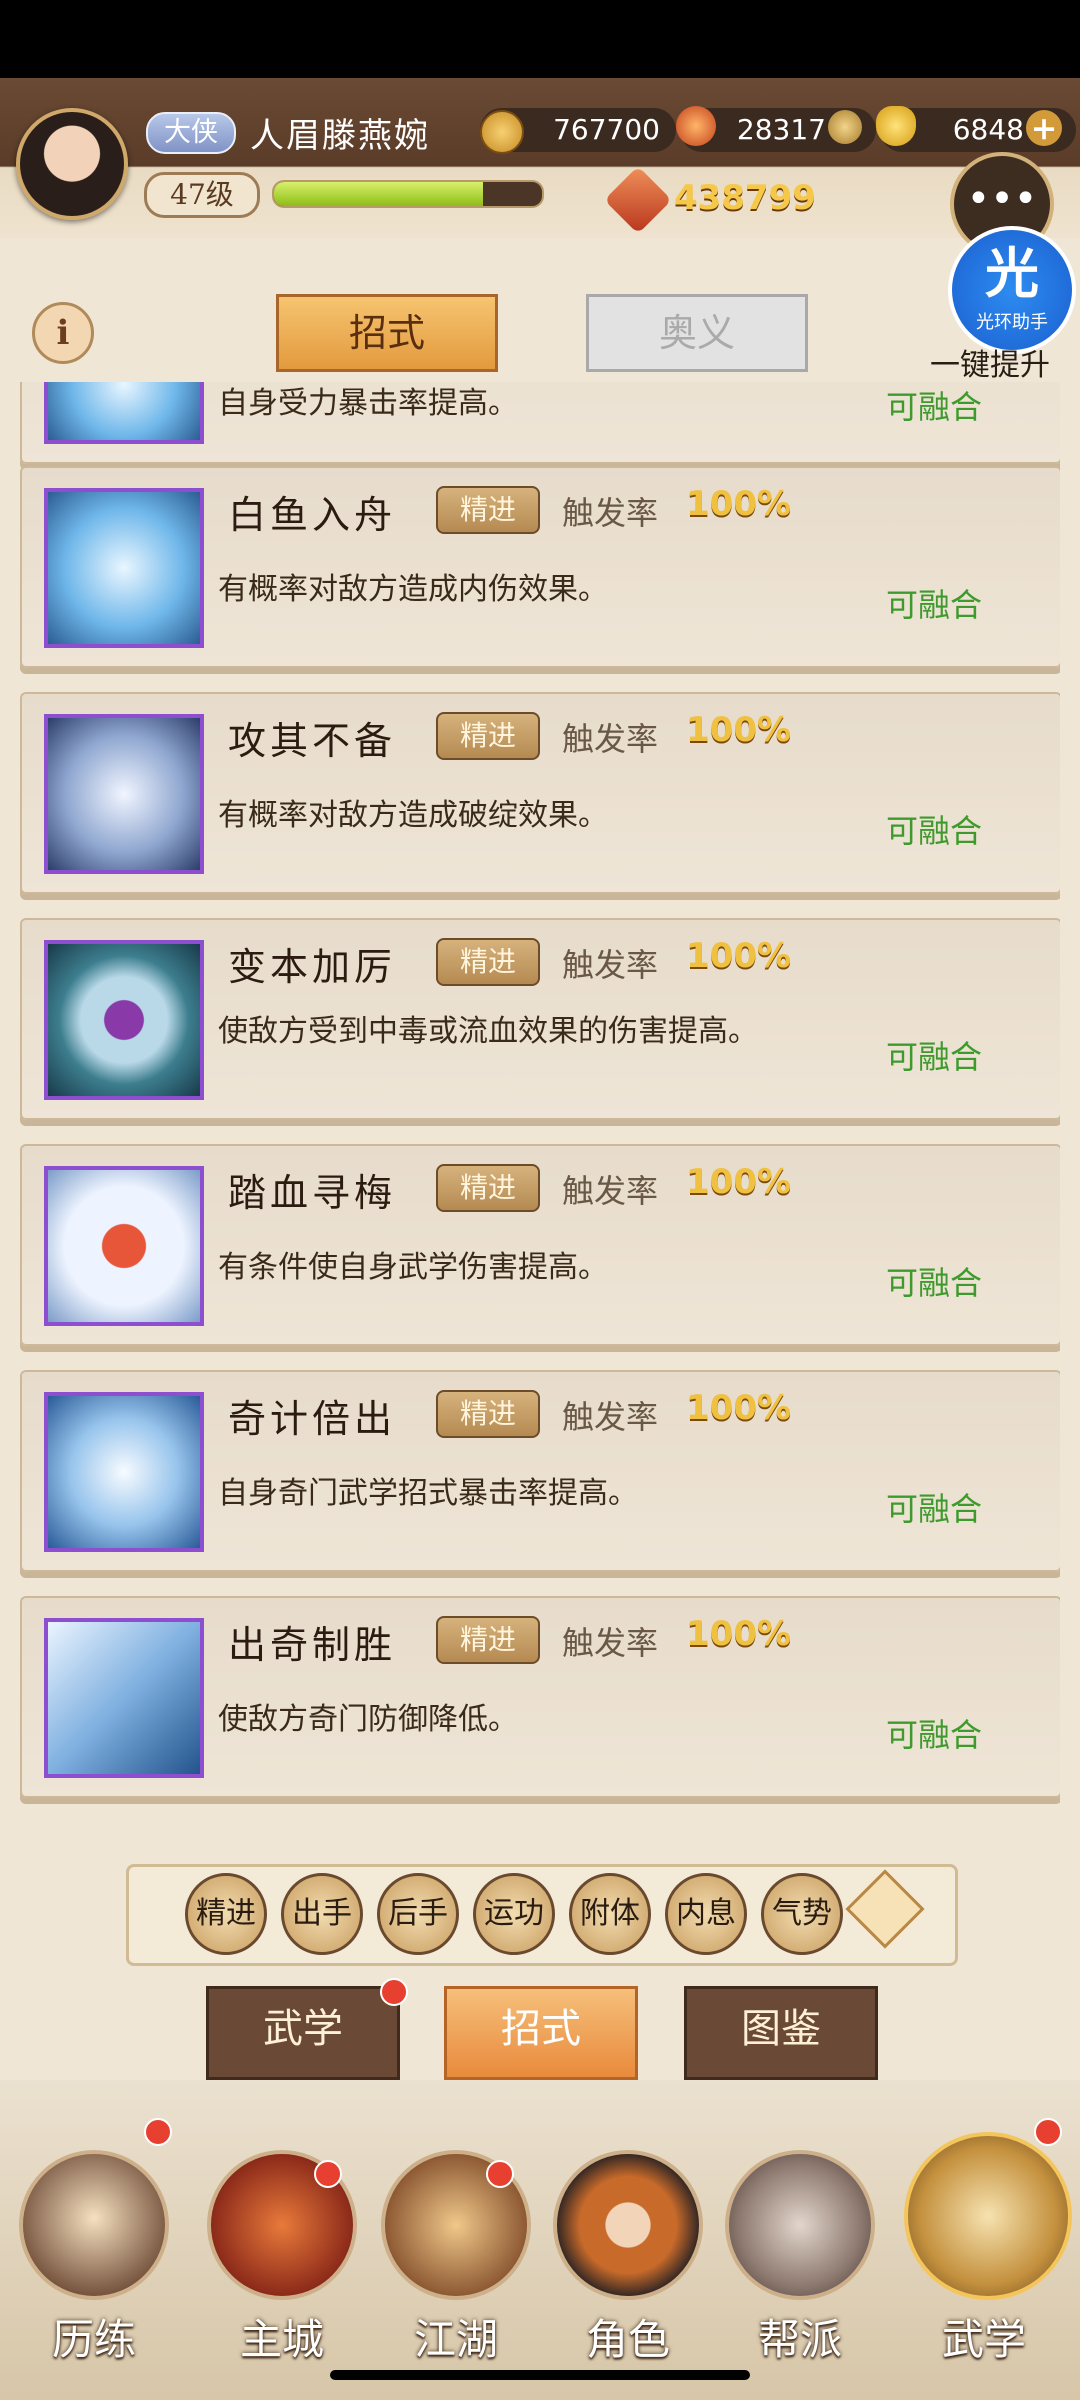  What do you see at coordinates (322, 1914) in the screenshot?
I see `filter-strike: 出手` at bounding box center [322, 1914].